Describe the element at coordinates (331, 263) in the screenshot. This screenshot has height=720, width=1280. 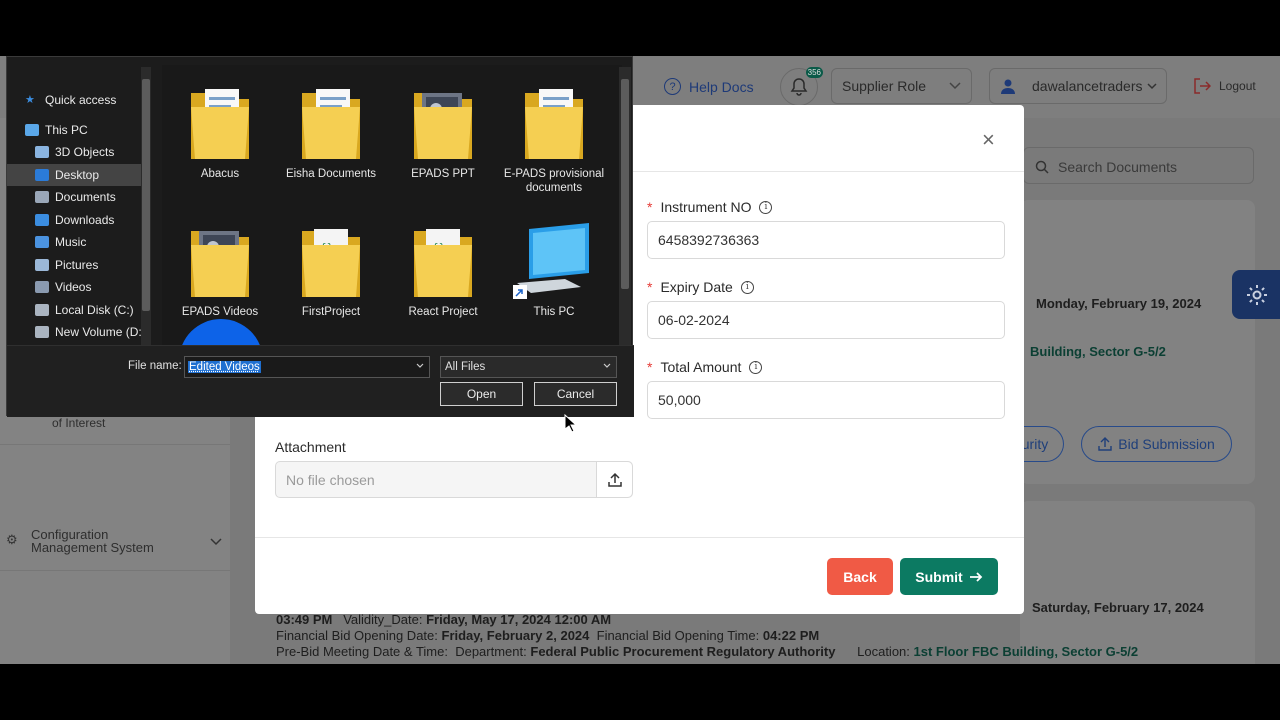
I see `folder-icon: {}` at that location.